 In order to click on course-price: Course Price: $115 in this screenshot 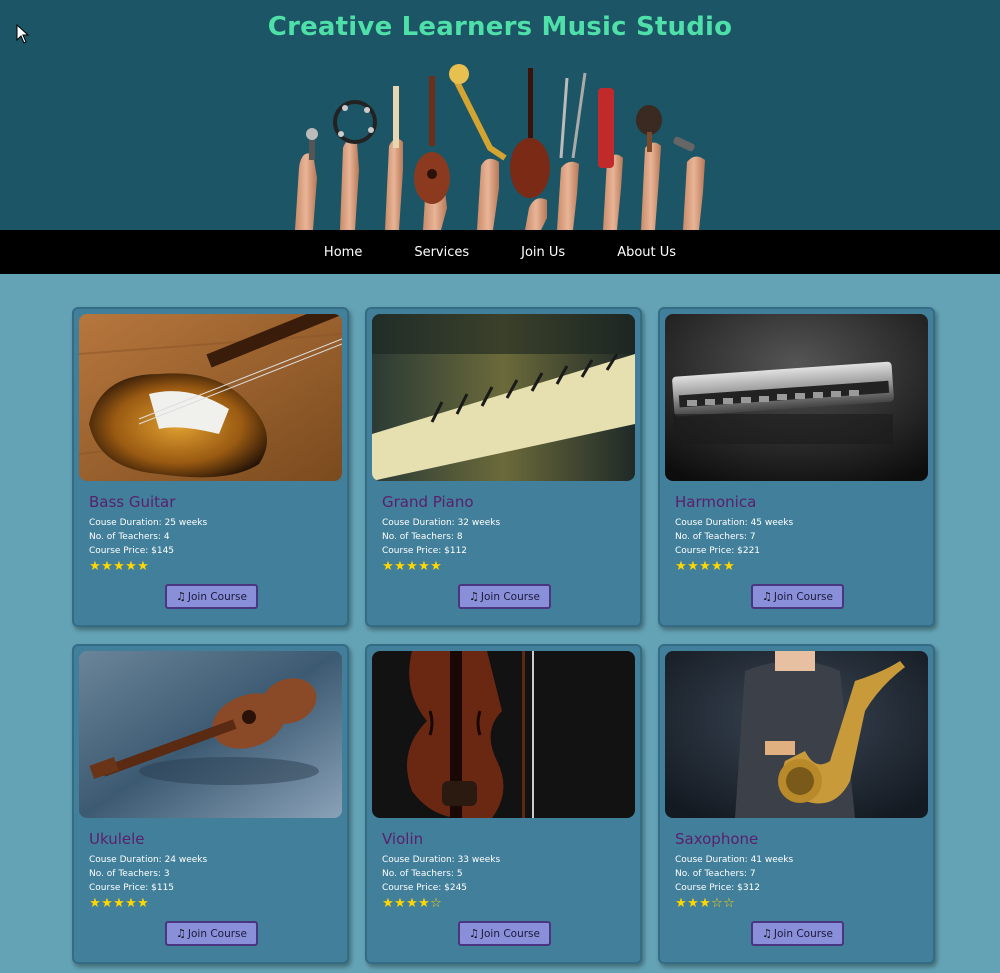, I will do `click(132, 888)`.